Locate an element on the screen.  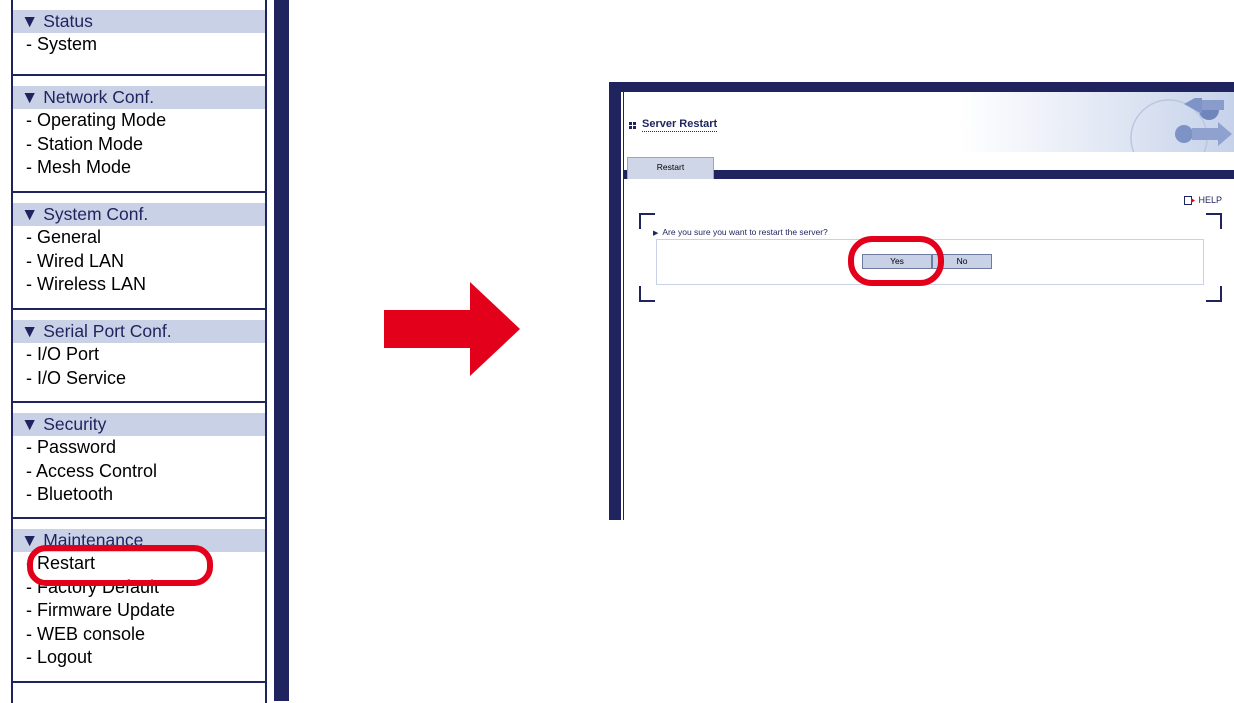
help-label: HELP is located at coordinates (1210, 200).